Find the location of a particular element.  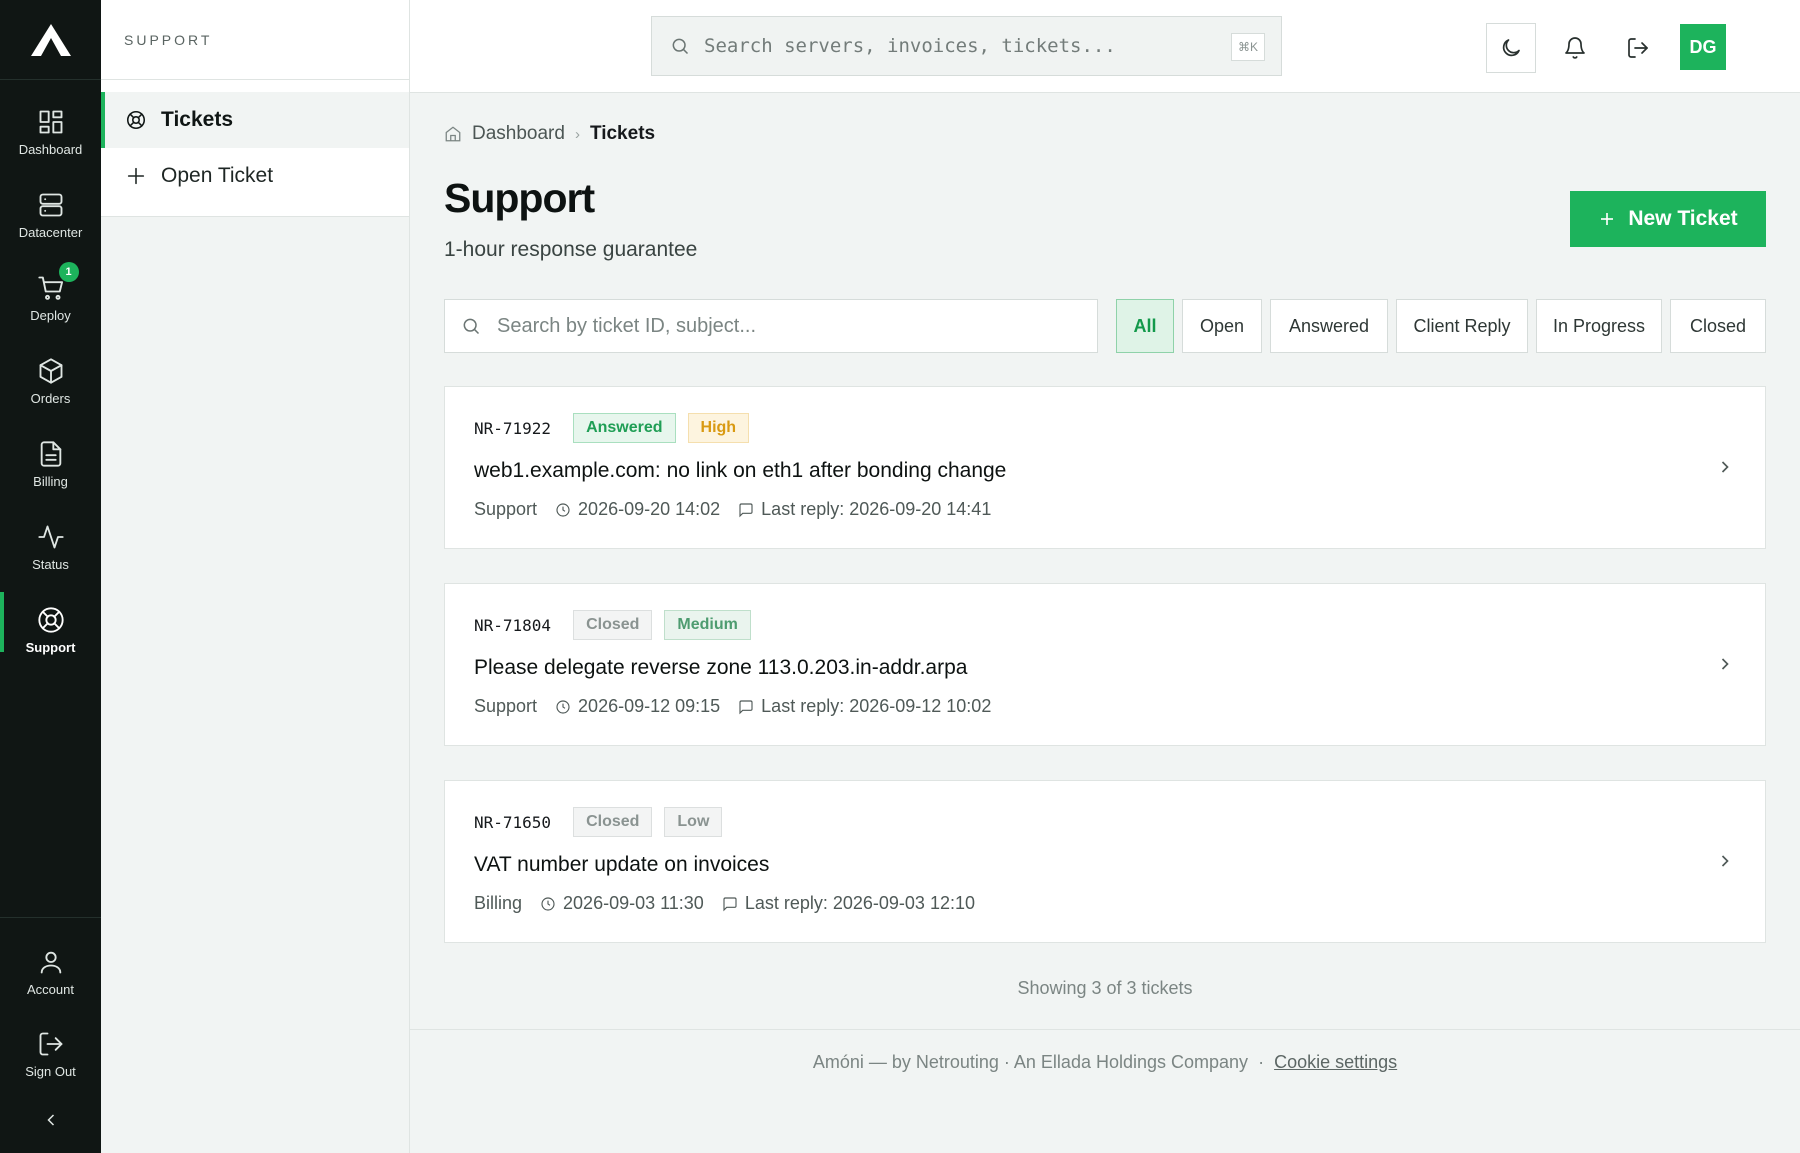

subnav-item-open-ticket: Open Ticket is located at coordinates (255, 176).